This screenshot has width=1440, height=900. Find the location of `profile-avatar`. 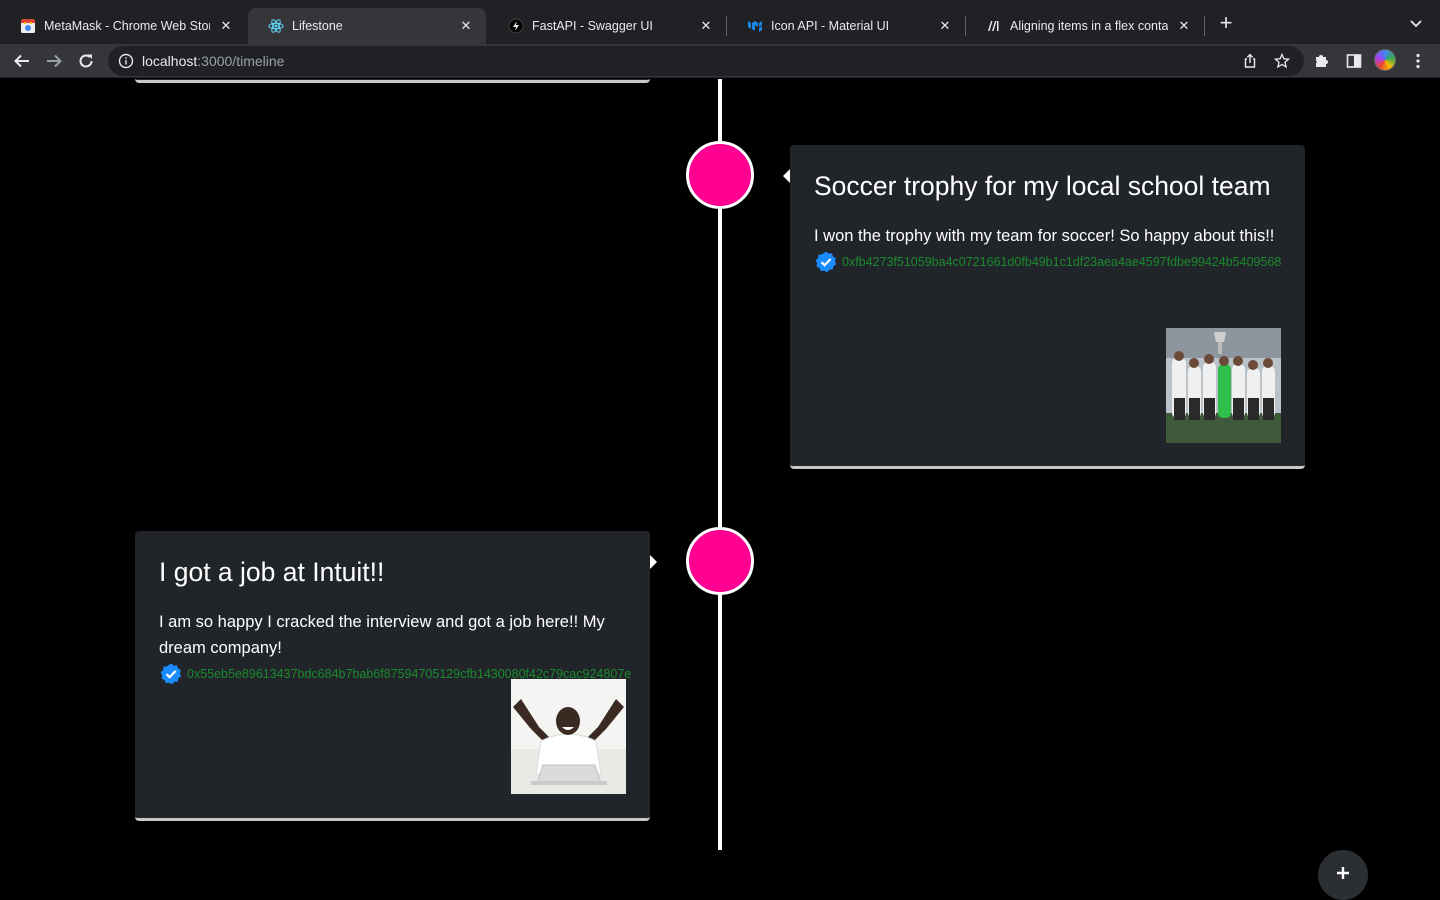

profile-avatar is located at coordinates (1385, 60).